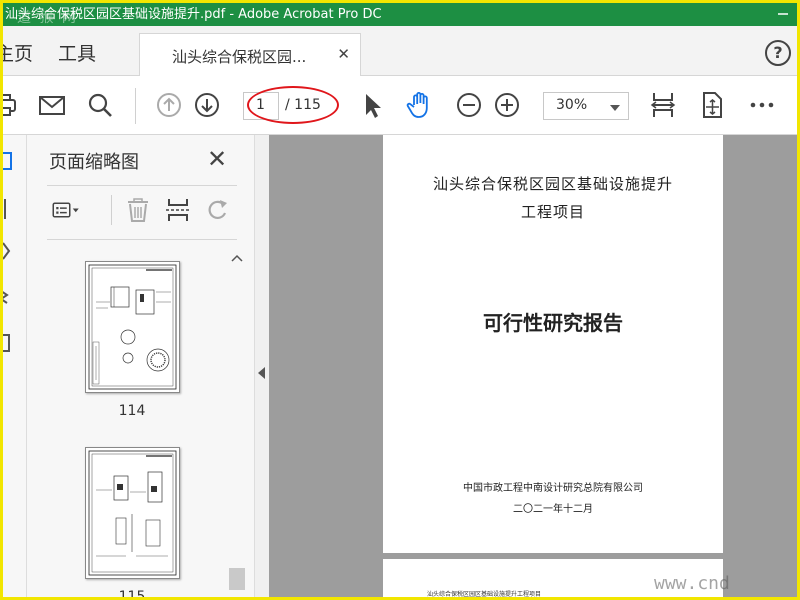  Describe the element at coordinates (572, 105) in the screenshot. I see `zoom-value: 30%` at that location.